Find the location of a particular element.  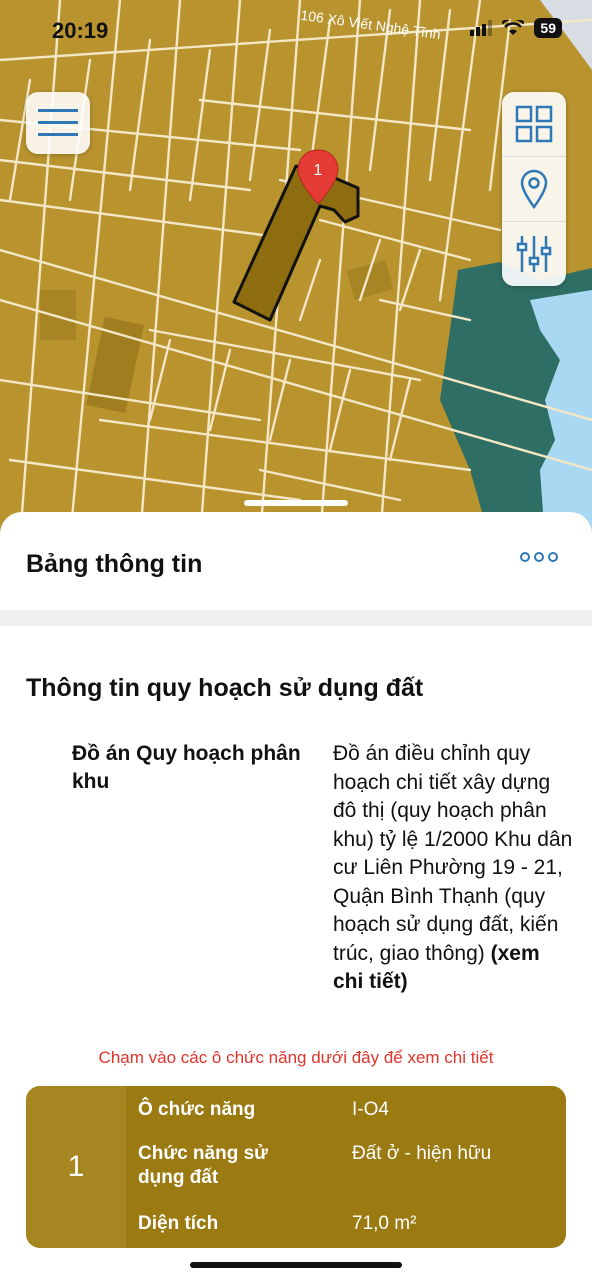

card-label-area: Diện tích is located at coordinates (178, 1223).